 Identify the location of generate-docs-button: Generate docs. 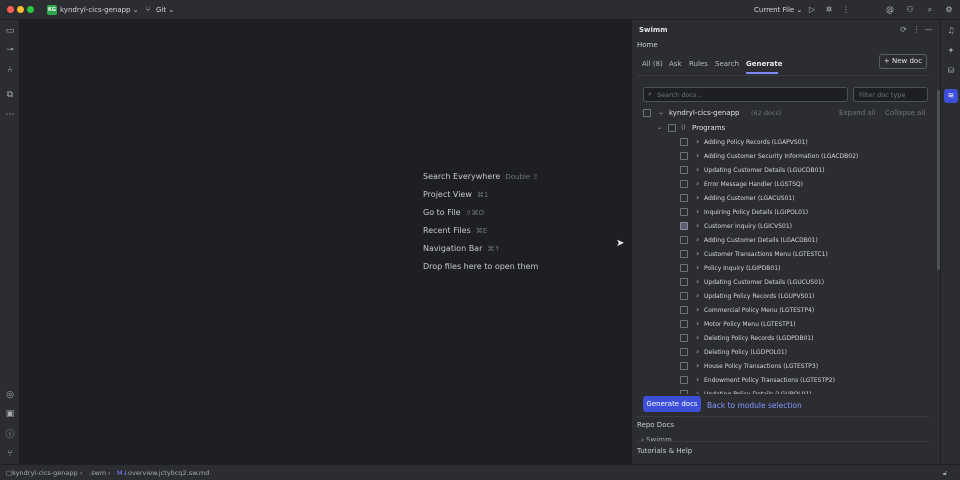
(672, 404).